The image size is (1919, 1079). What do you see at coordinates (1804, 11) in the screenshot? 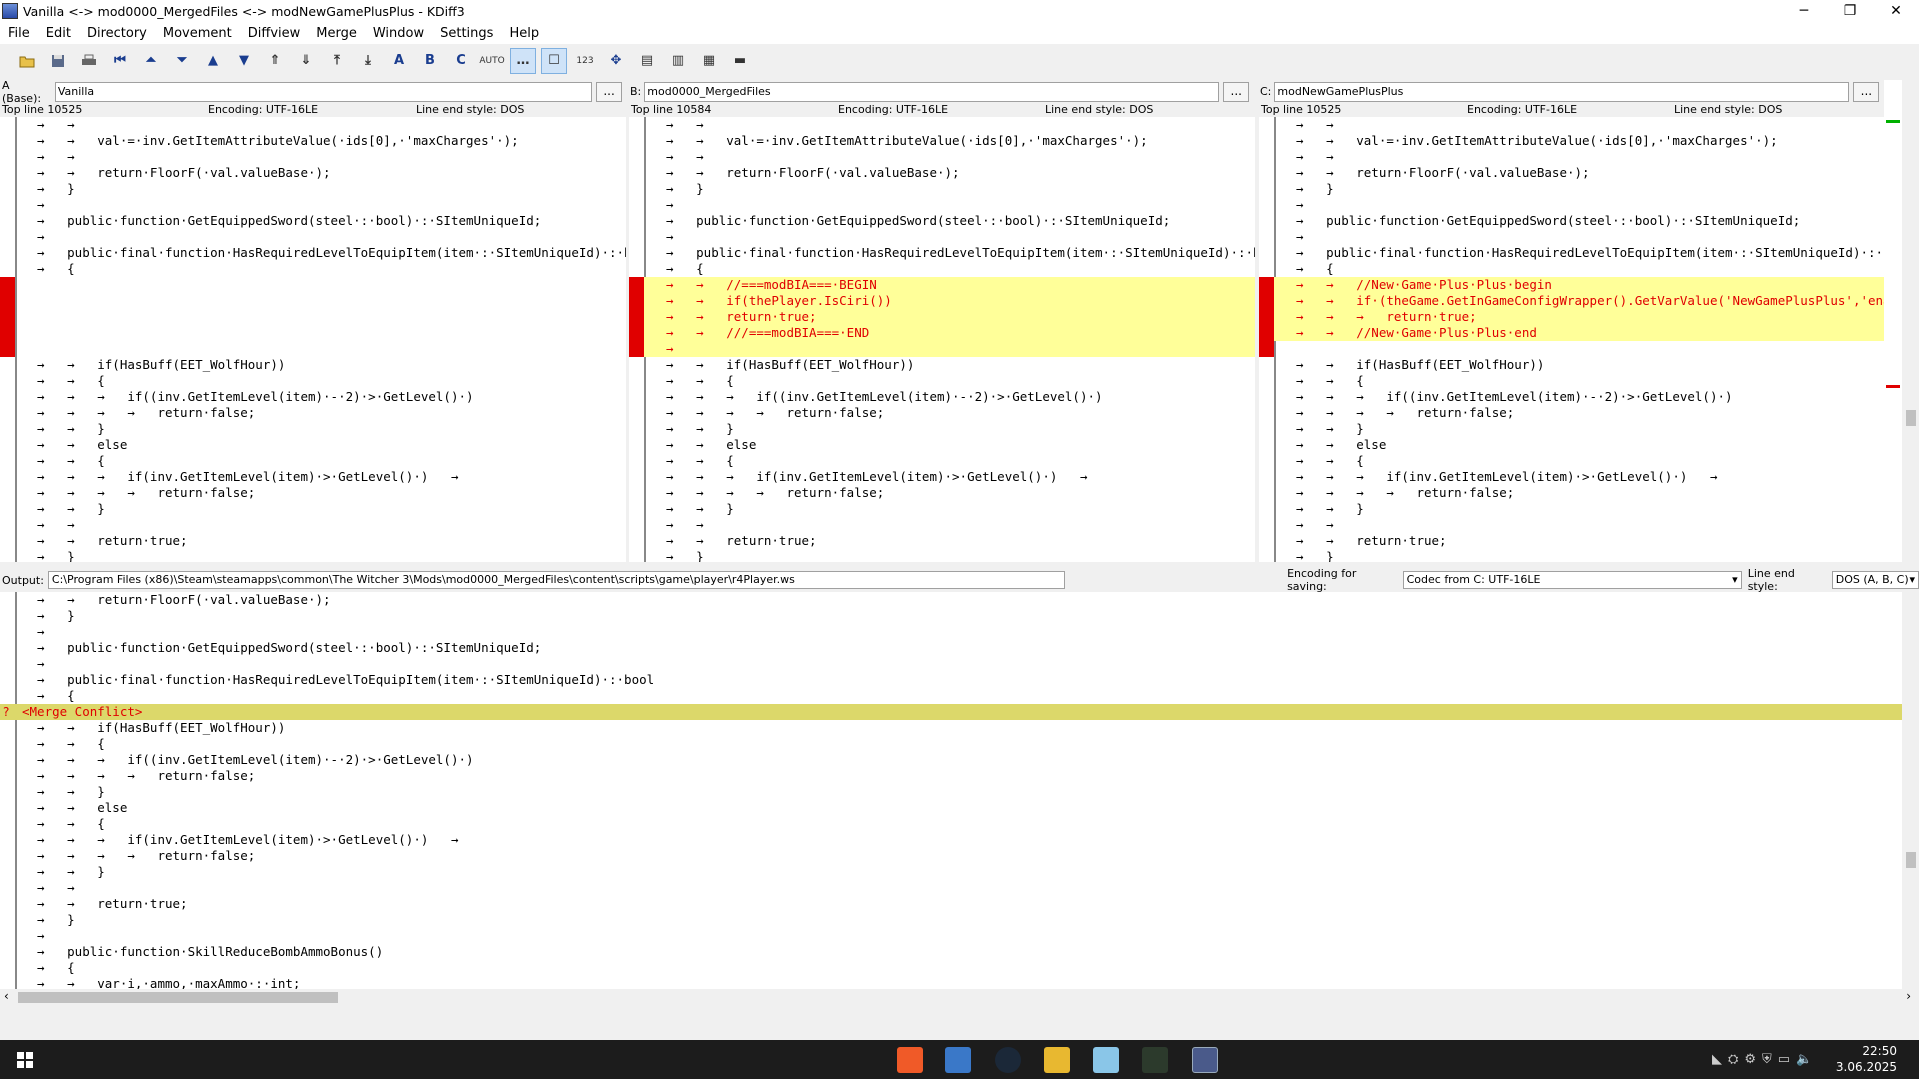
I see `minimize-button: ─` at bounding box center [1804, 11].